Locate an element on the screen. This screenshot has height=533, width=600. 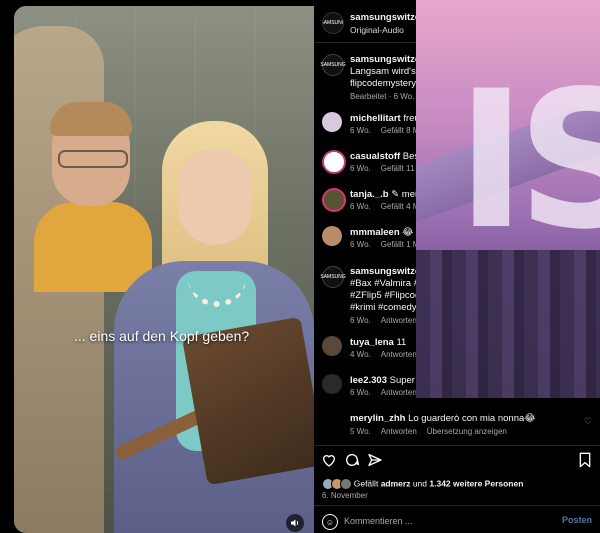
video-subtitle: ... eins auf den Kopf geben? is located at coordinates (162, 336).